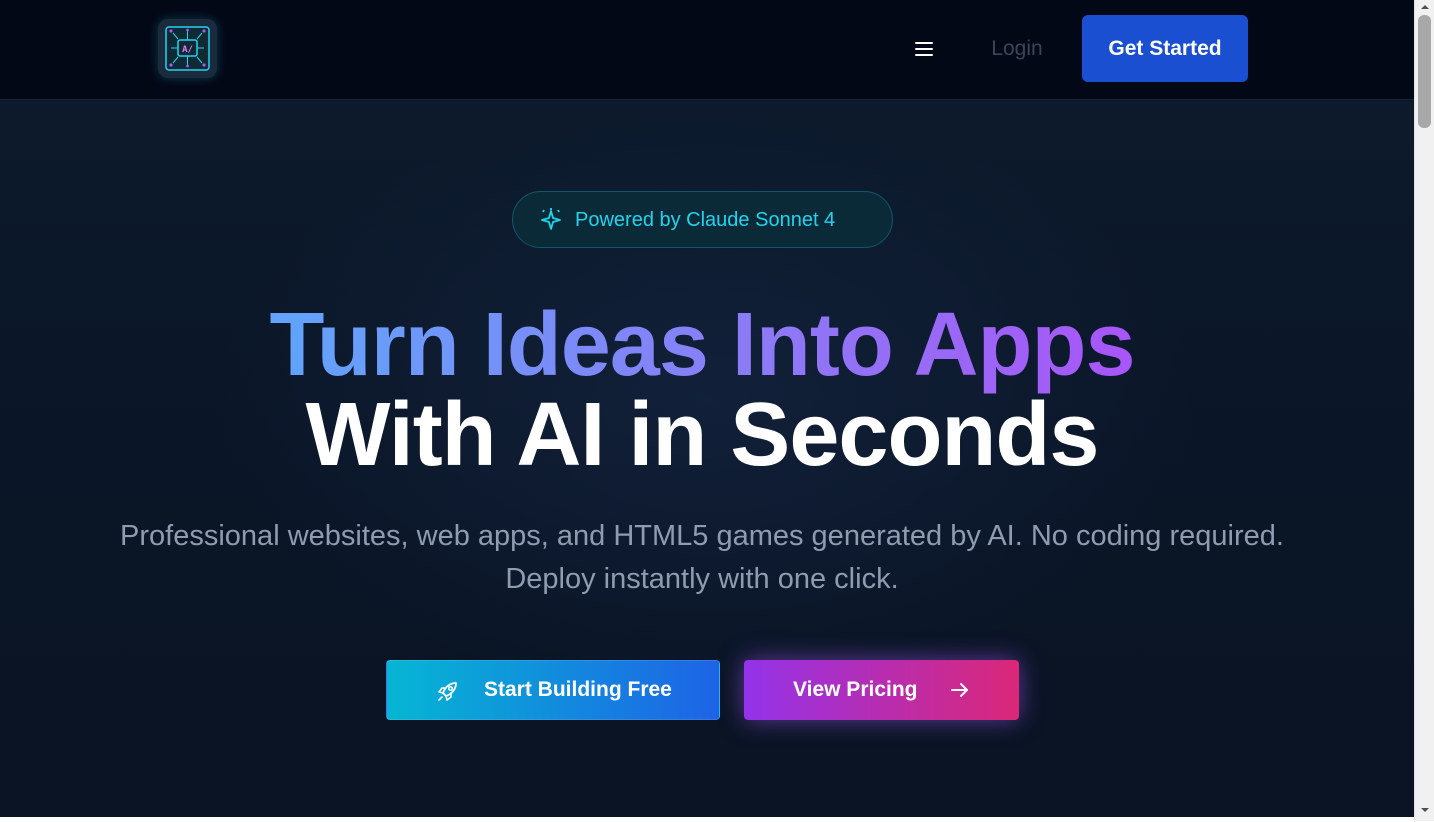 This screenshot has height=822, width=1434. I want to click on powered-by-badge: Powered by Claude Sonnet 4, so click(702, 219).